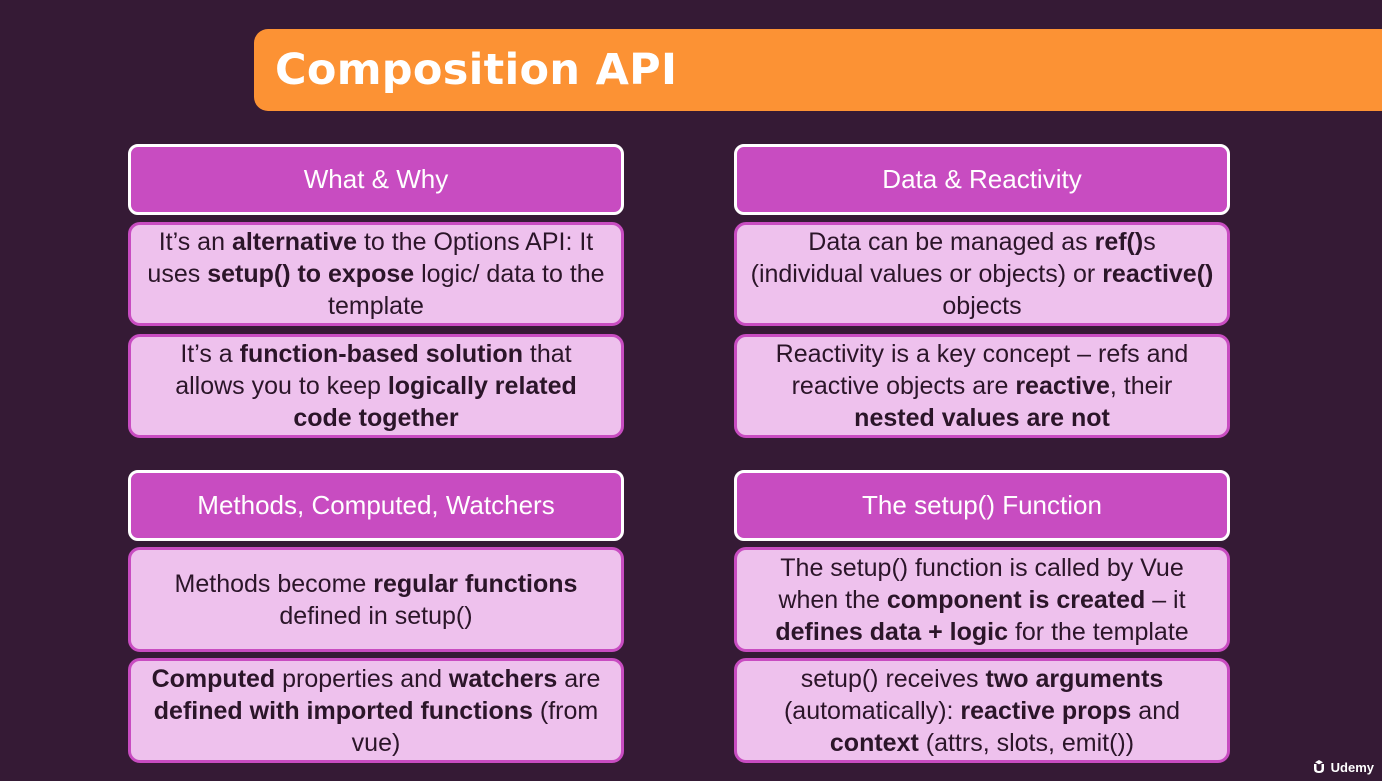 This screenshot has width=1382, height=781. I want to click on text: are, so click(579, 678).